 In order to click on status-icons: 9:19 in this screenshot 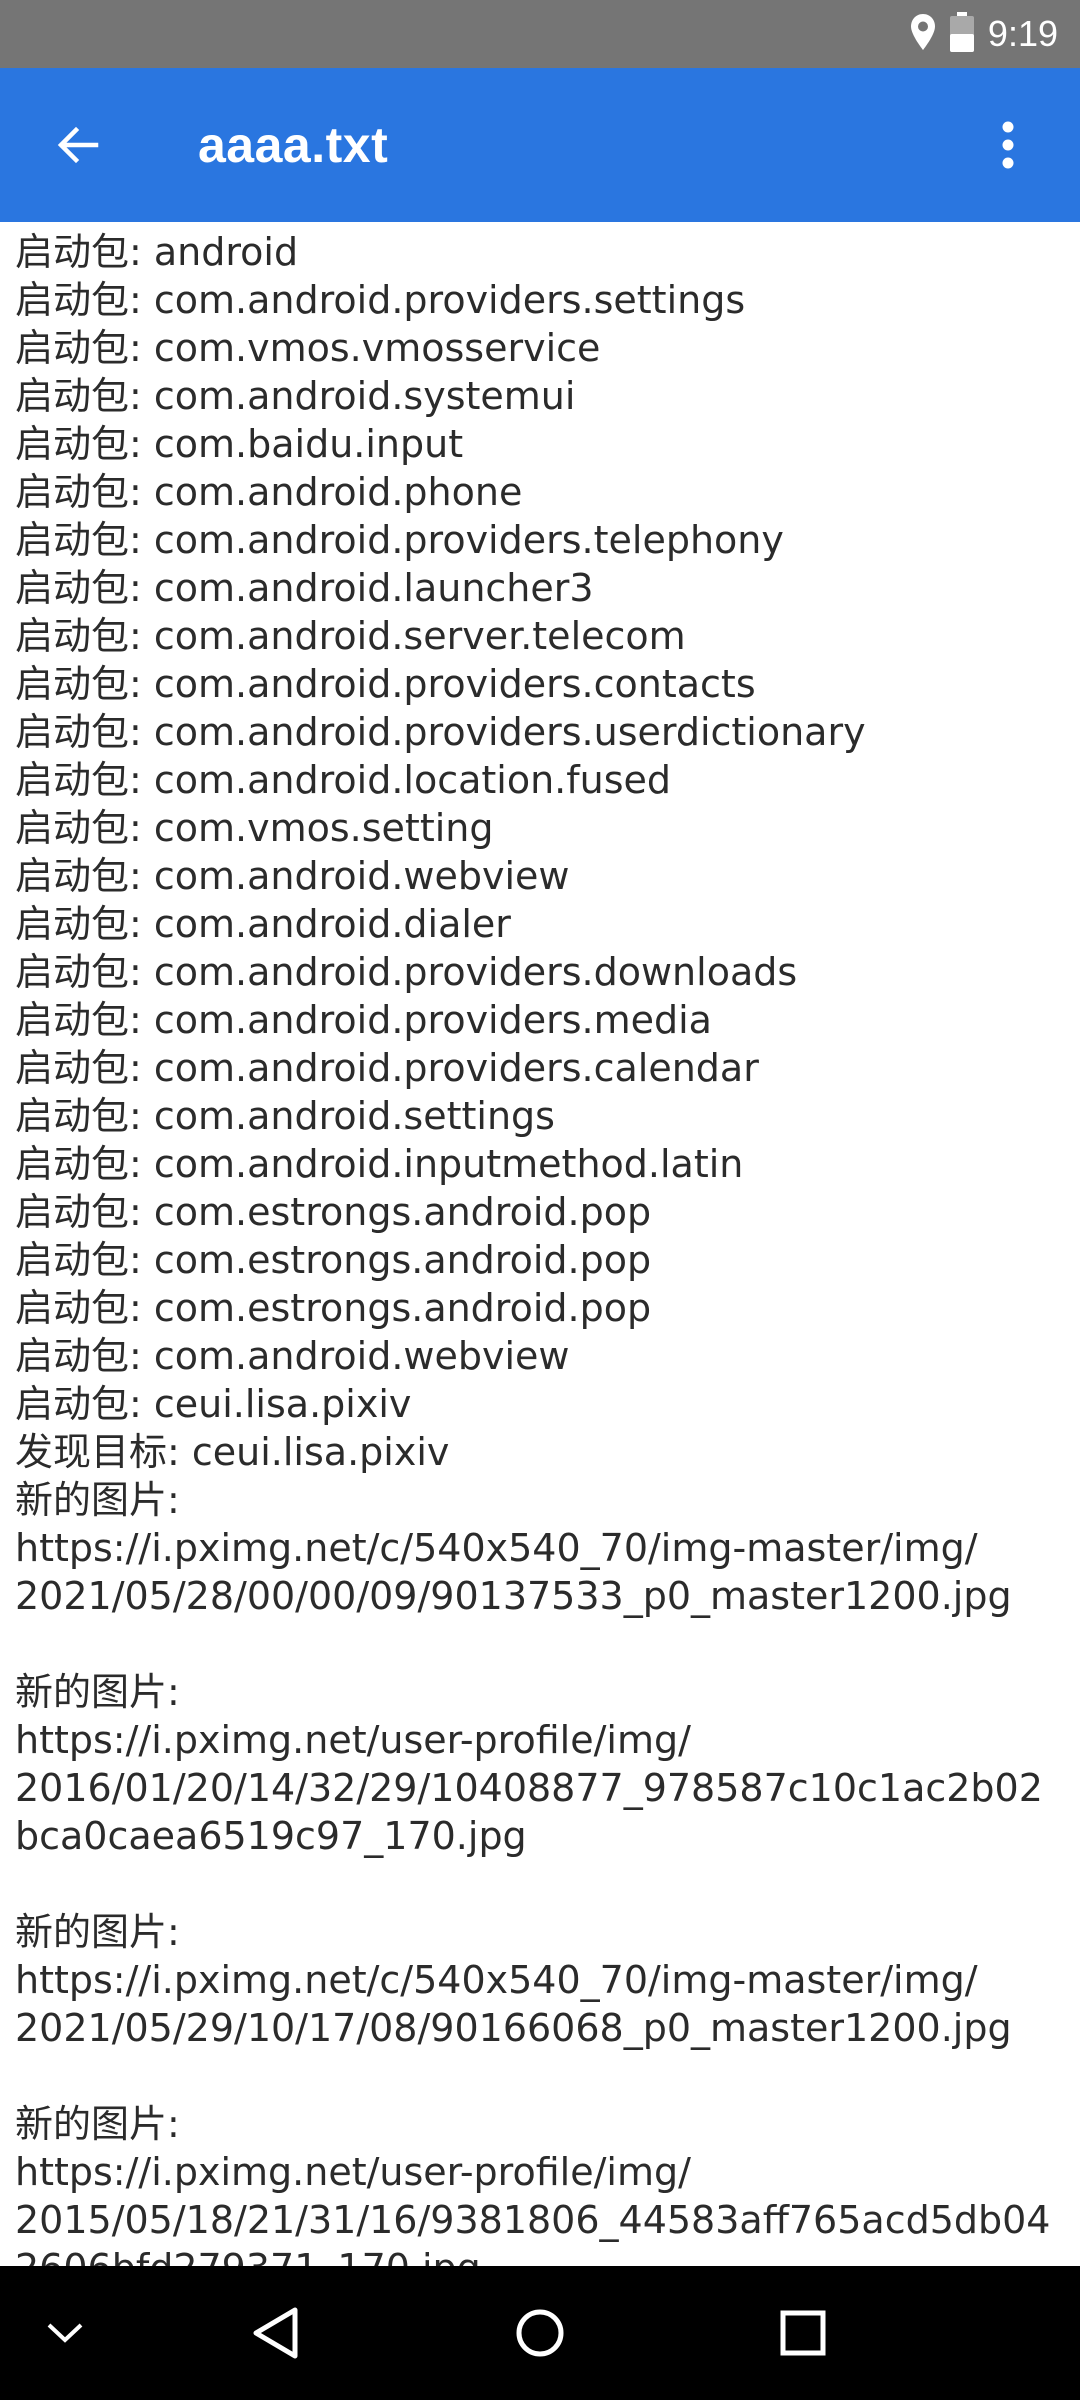, I will do `click(984, 34)`.